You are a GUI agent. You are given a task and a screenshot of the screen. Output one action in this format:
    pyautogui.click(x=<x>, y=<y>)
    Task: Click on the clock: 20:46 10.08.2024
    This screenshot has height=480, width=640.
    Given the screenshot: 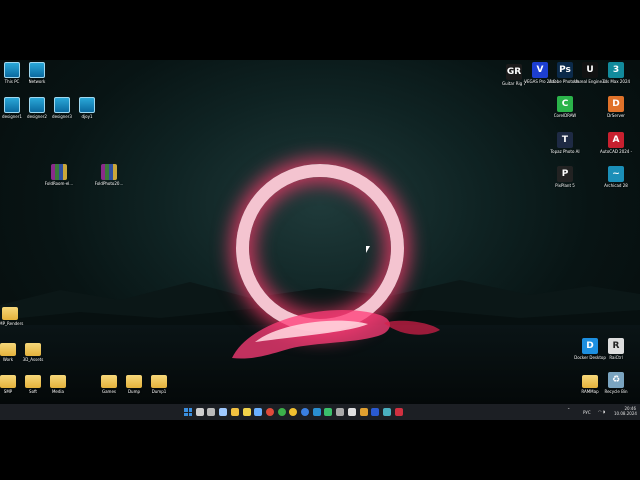 What is the action you would take?
    pyautogui.click(x=625, y=411)
    